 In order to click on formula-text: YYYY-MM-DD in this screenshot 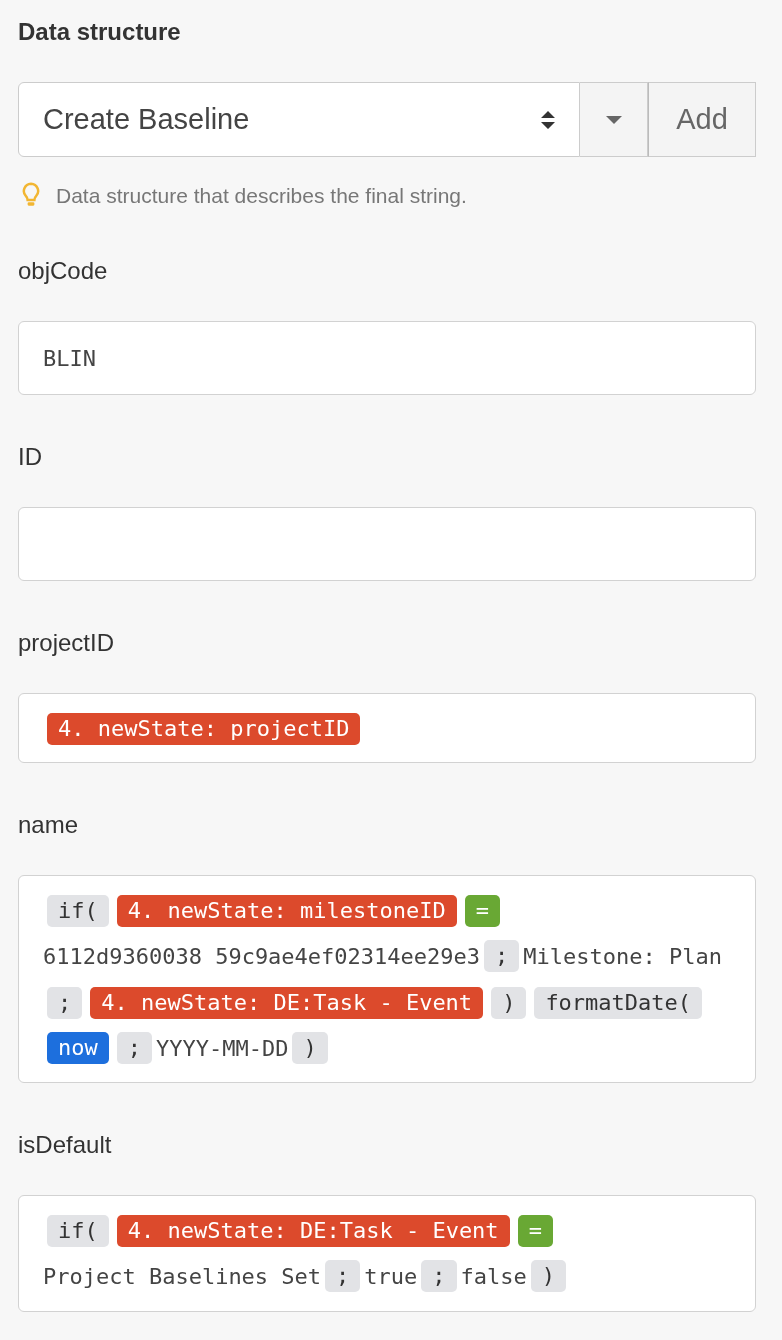, I will do `click(222, 1047)`.